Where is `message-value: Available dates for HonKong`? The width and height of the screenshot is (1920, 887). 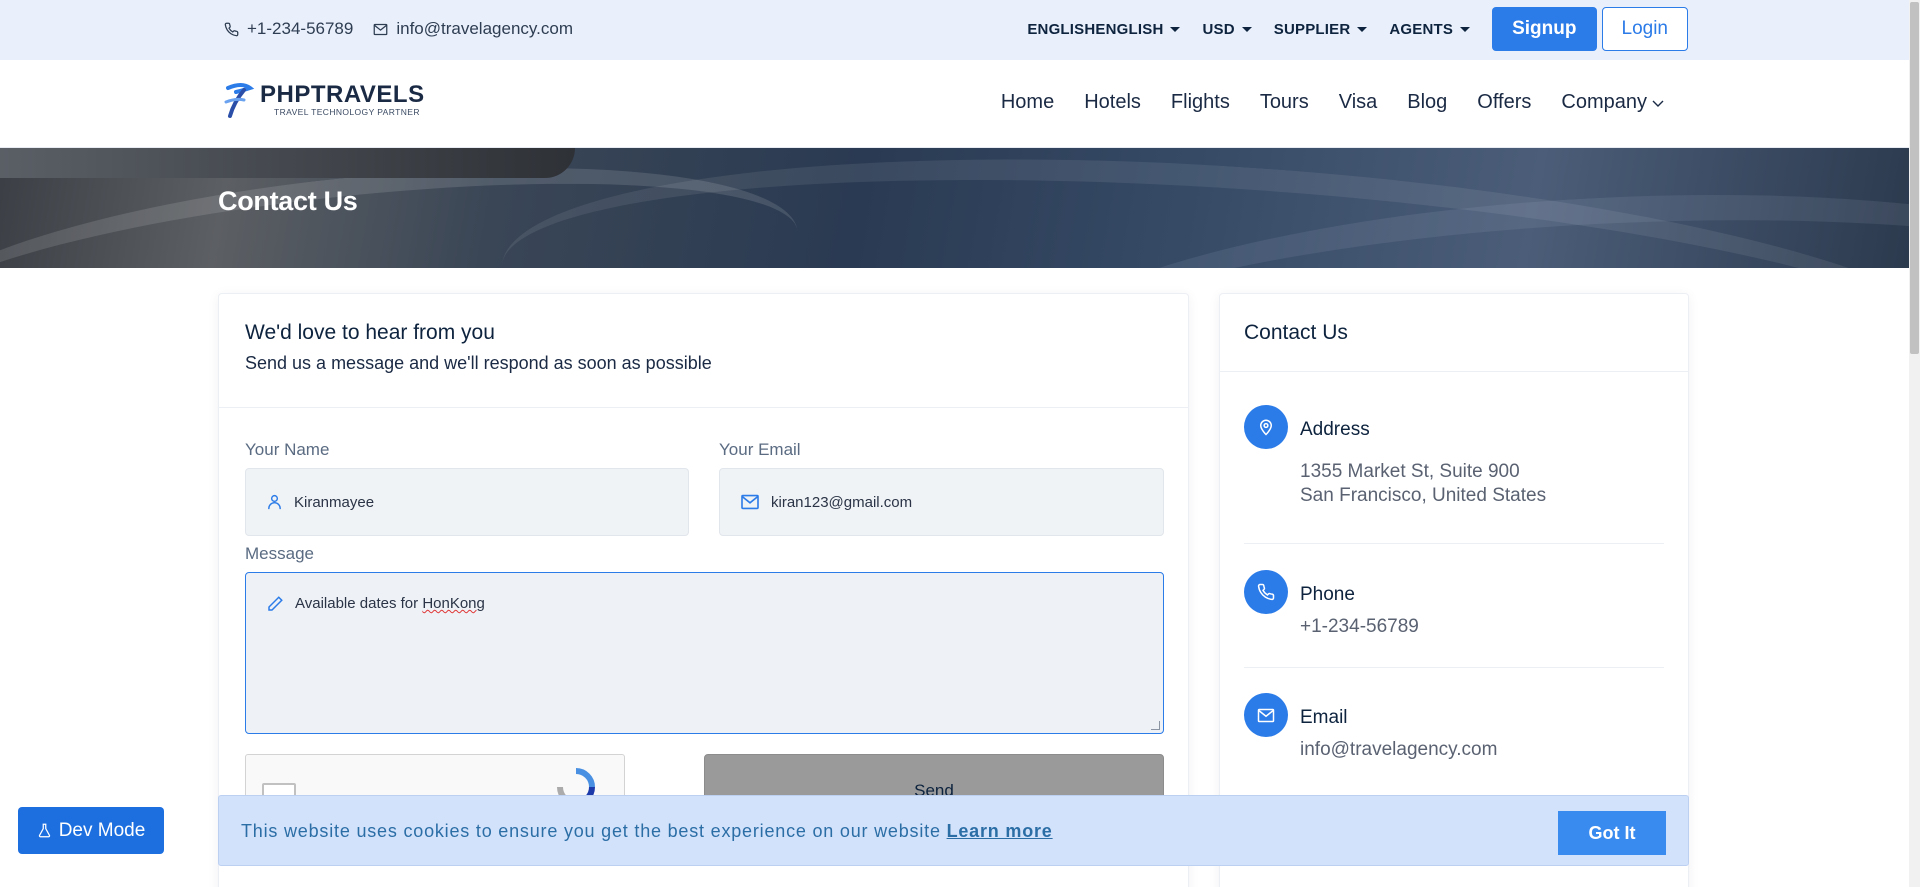 message-value: Available dates for HonKong is located at coordinates (390, 603).